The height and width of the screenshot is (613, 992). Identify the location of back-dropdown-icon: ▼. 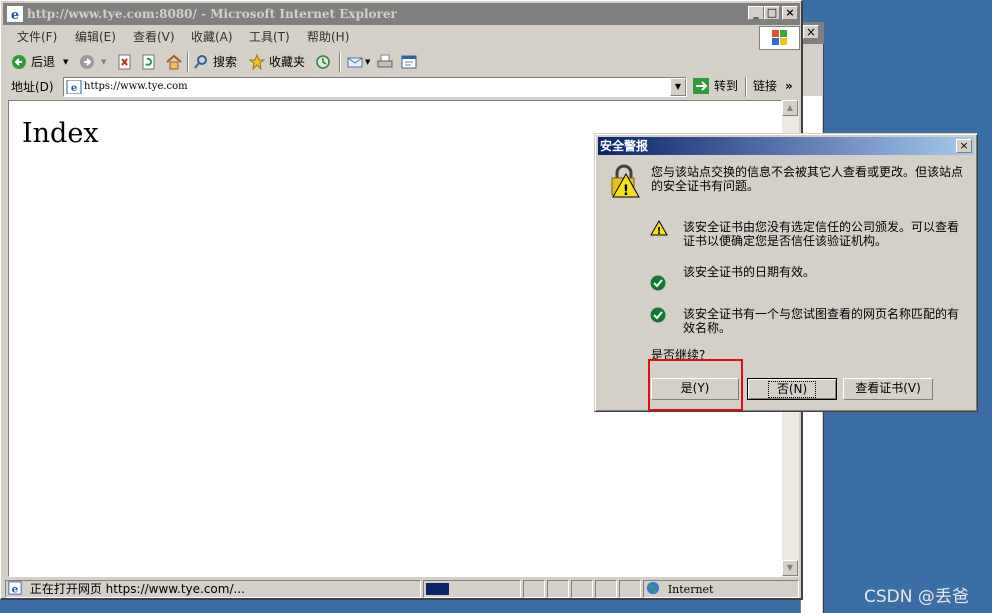
(65, 62).